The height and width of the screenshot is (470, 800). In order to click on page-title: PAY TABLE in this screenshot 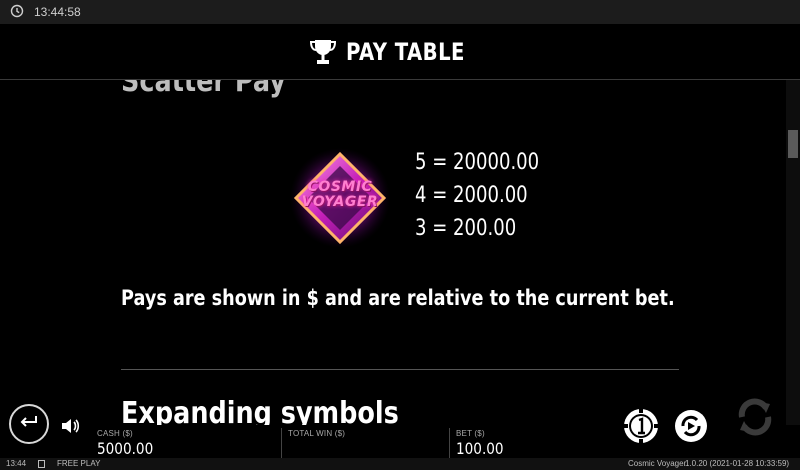, I will do `click(405, 51)`.